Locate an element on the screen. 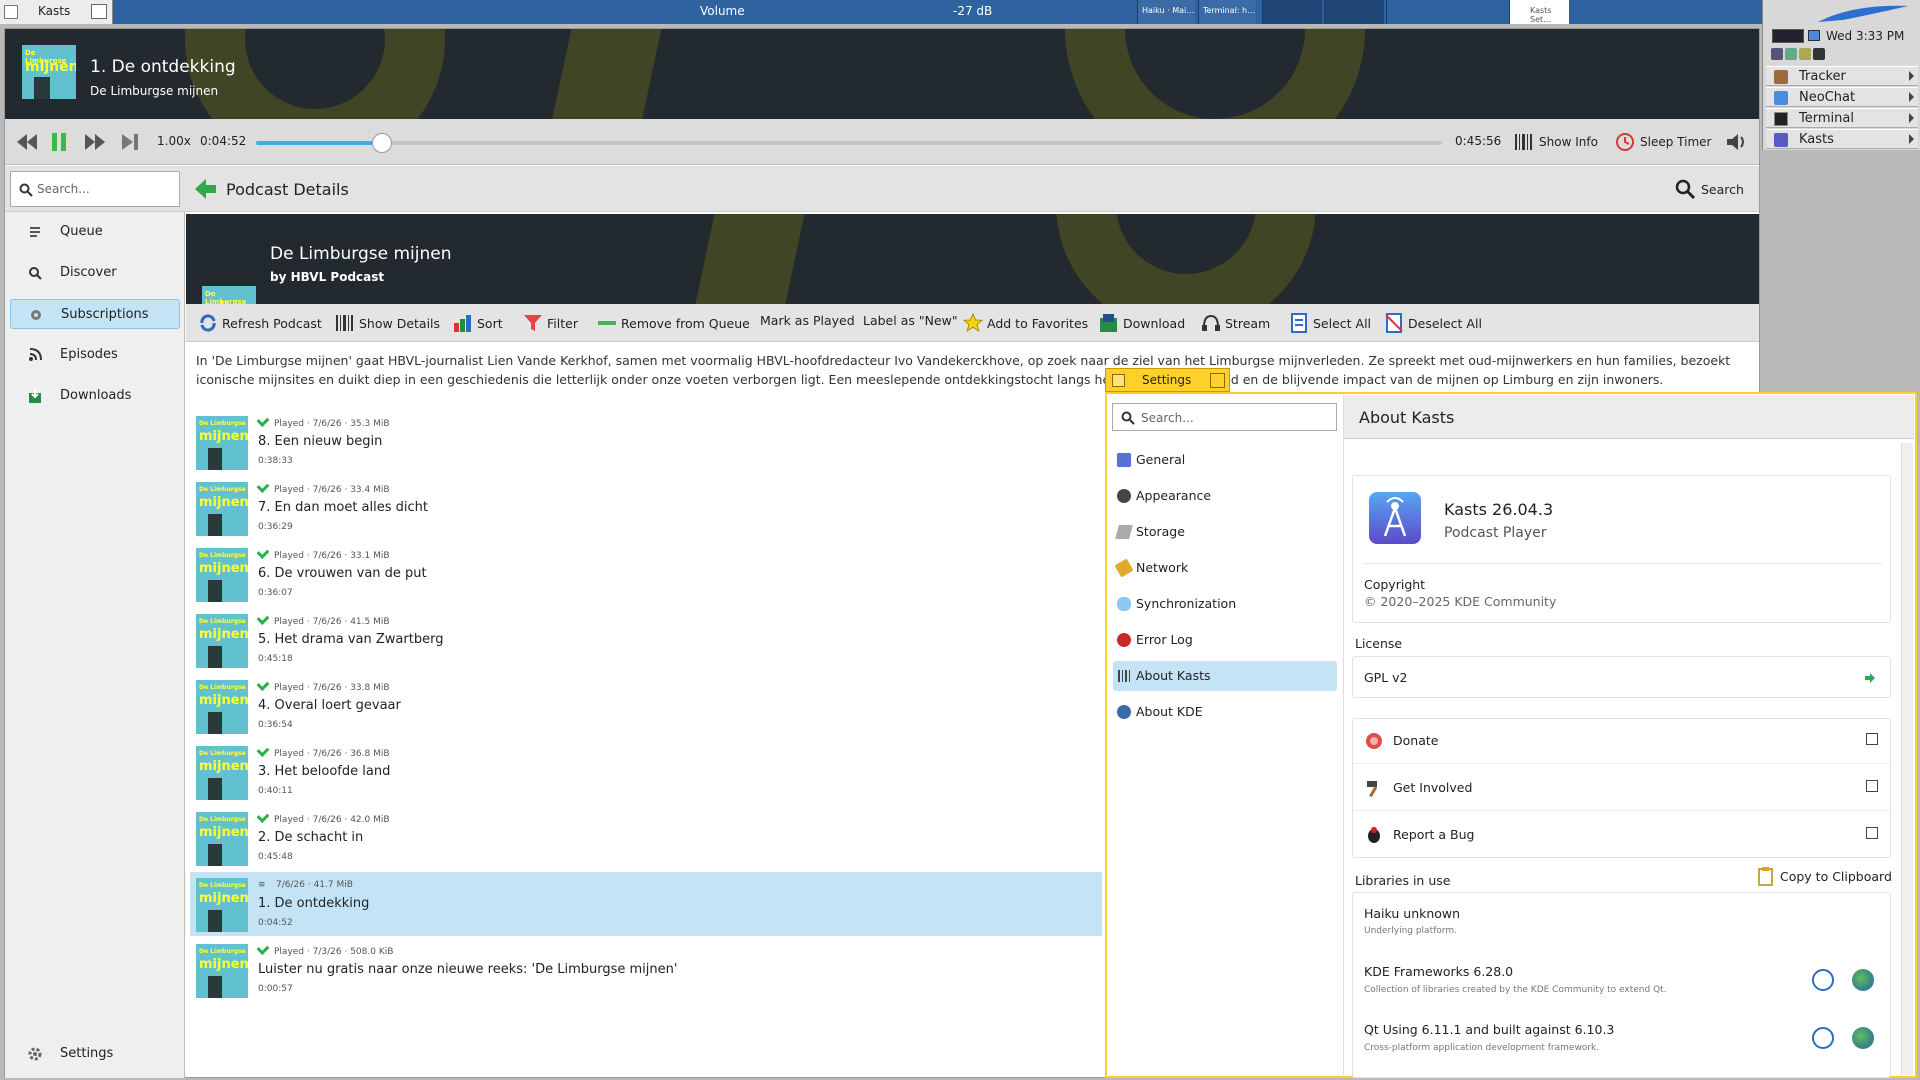  deskbar-item-tracker: Tracker is located at coordinates (1842, 76).